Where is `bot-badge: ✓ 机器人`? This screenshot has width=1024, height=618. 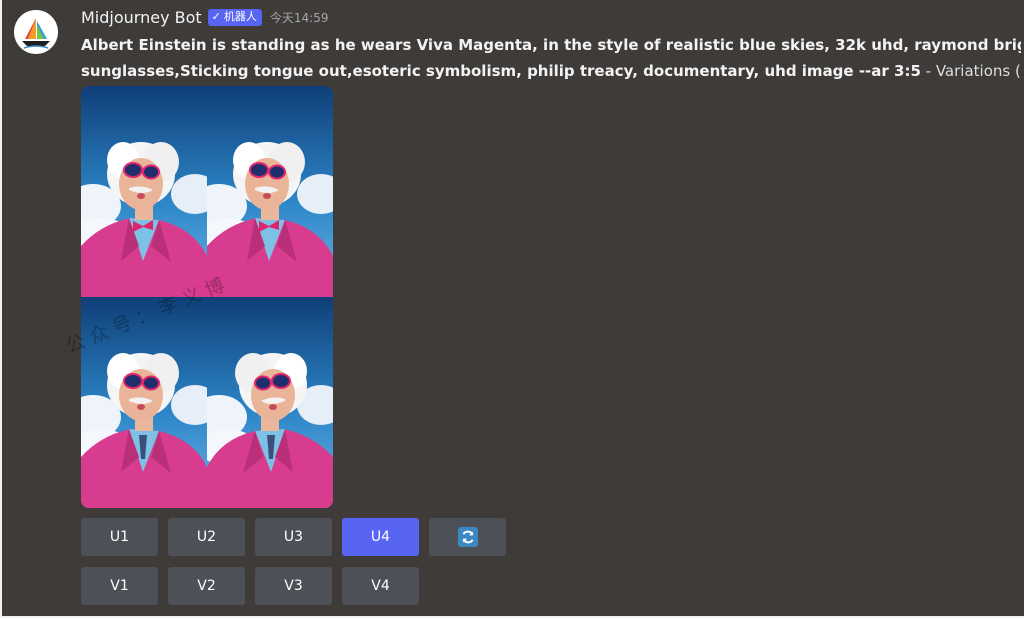 bot-badge: ✓ 机器人 is located at coordinates (234, 17).